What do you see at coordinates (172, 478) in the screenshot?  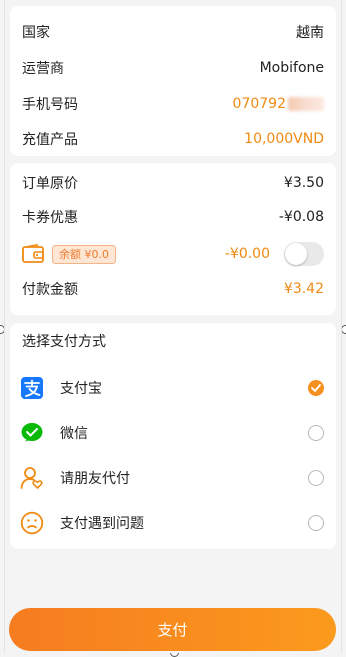 I see `method-friend-pay: 请朋友代付` at bounding box center [172, 478].